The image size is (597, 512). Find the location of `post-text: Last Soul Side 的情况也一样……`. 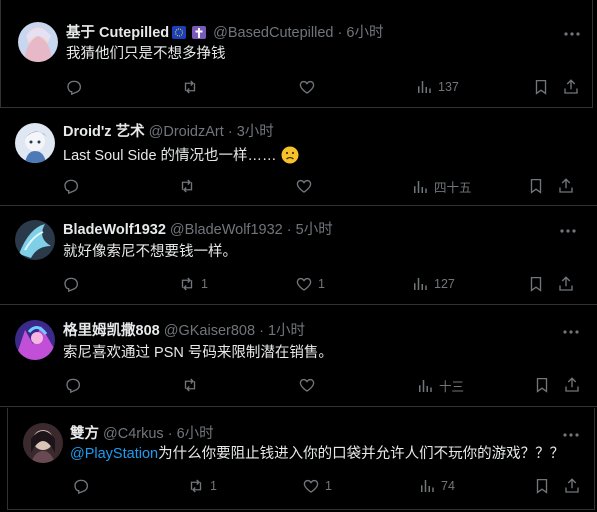

post-text: Last Soul Side 的情况也一样…… is located at coordinates (181, 156).